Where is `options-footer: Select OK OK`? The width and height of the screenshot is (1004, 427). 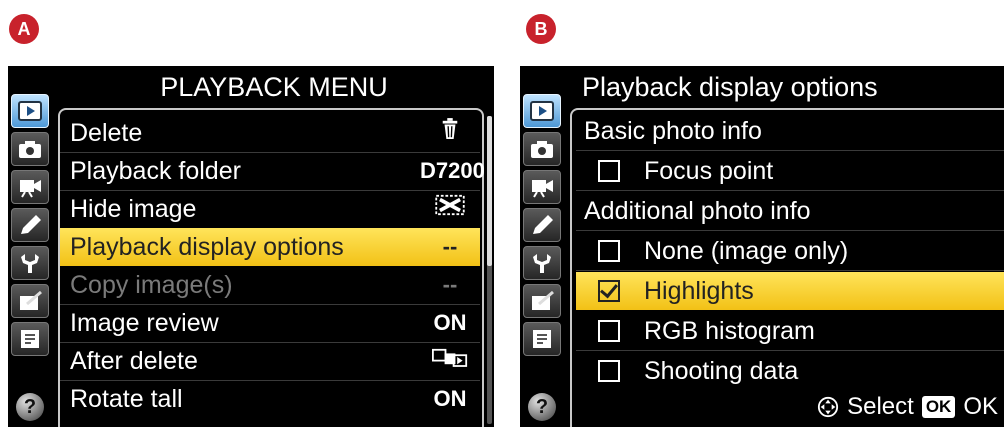
options-footer: Select OK OK is located at coordinates (907, 407).